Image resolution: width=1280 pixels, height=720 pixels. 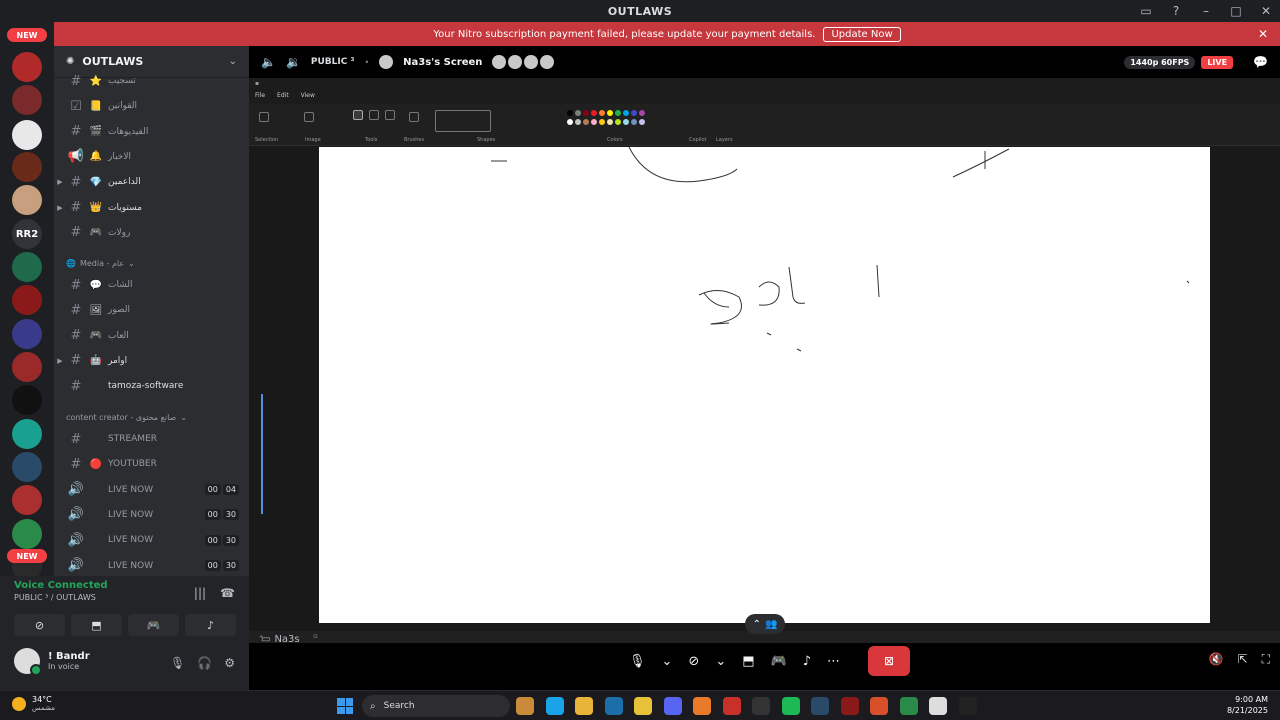 I want to click on brave-icon, so click(x=879, y=706).